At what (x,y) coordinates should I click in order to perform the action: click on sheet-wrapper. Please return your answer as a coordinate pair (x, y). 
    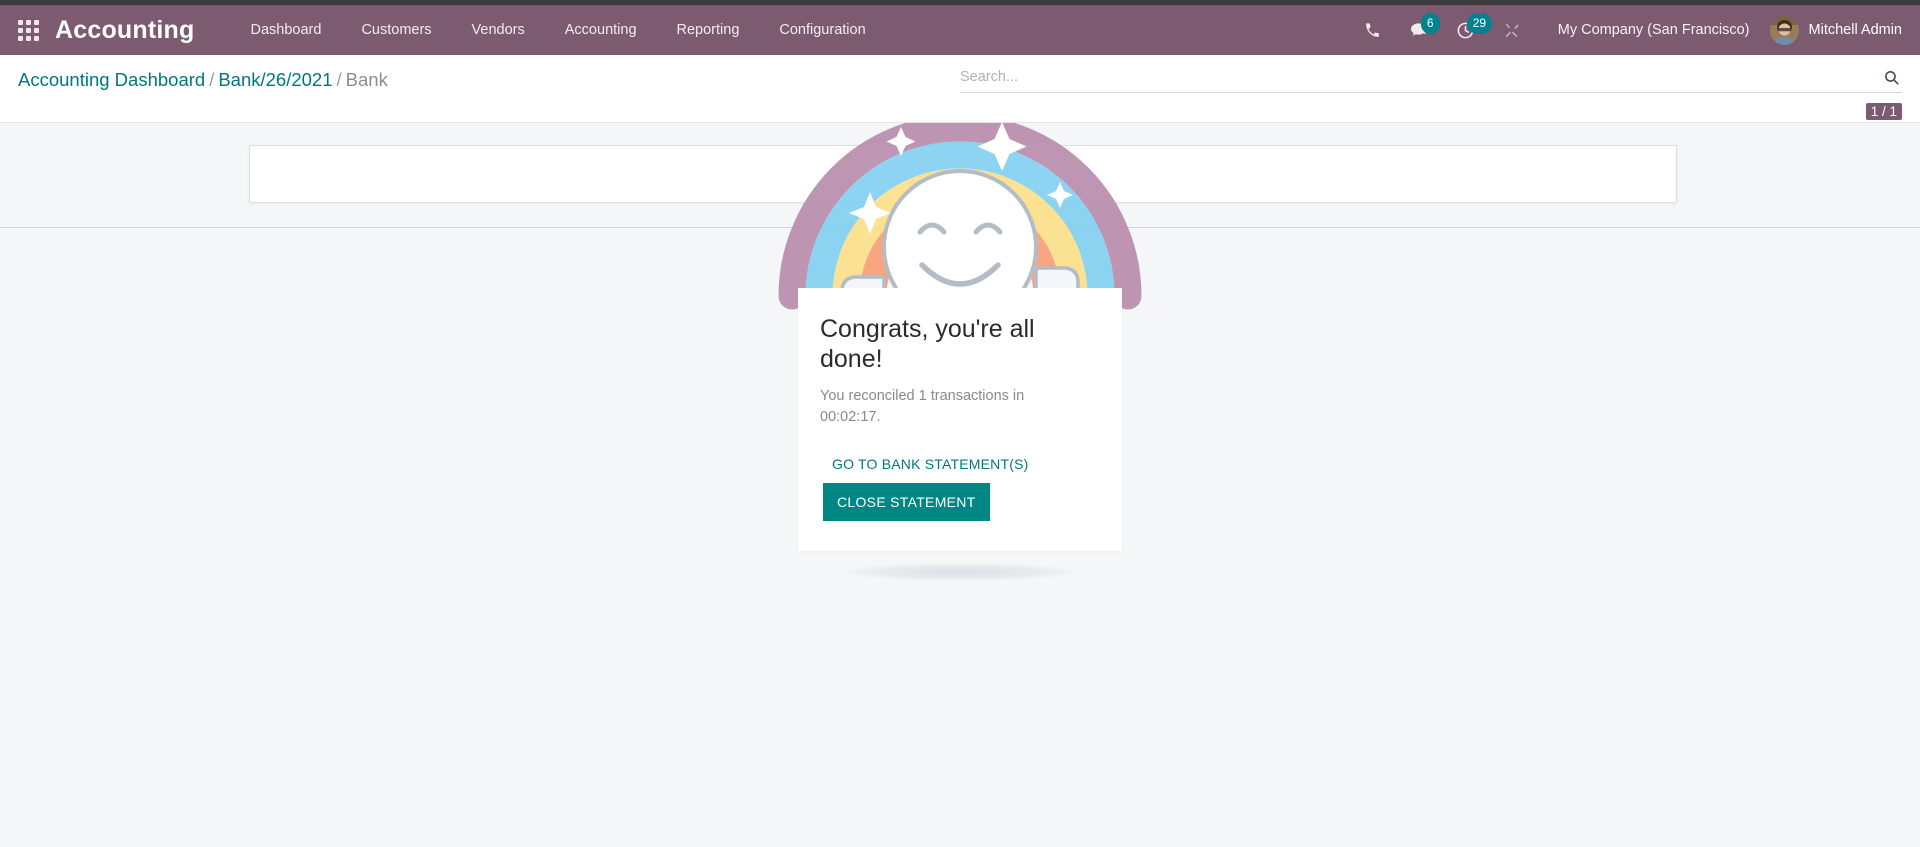
    Looking at the image, I should click on (960, 175).